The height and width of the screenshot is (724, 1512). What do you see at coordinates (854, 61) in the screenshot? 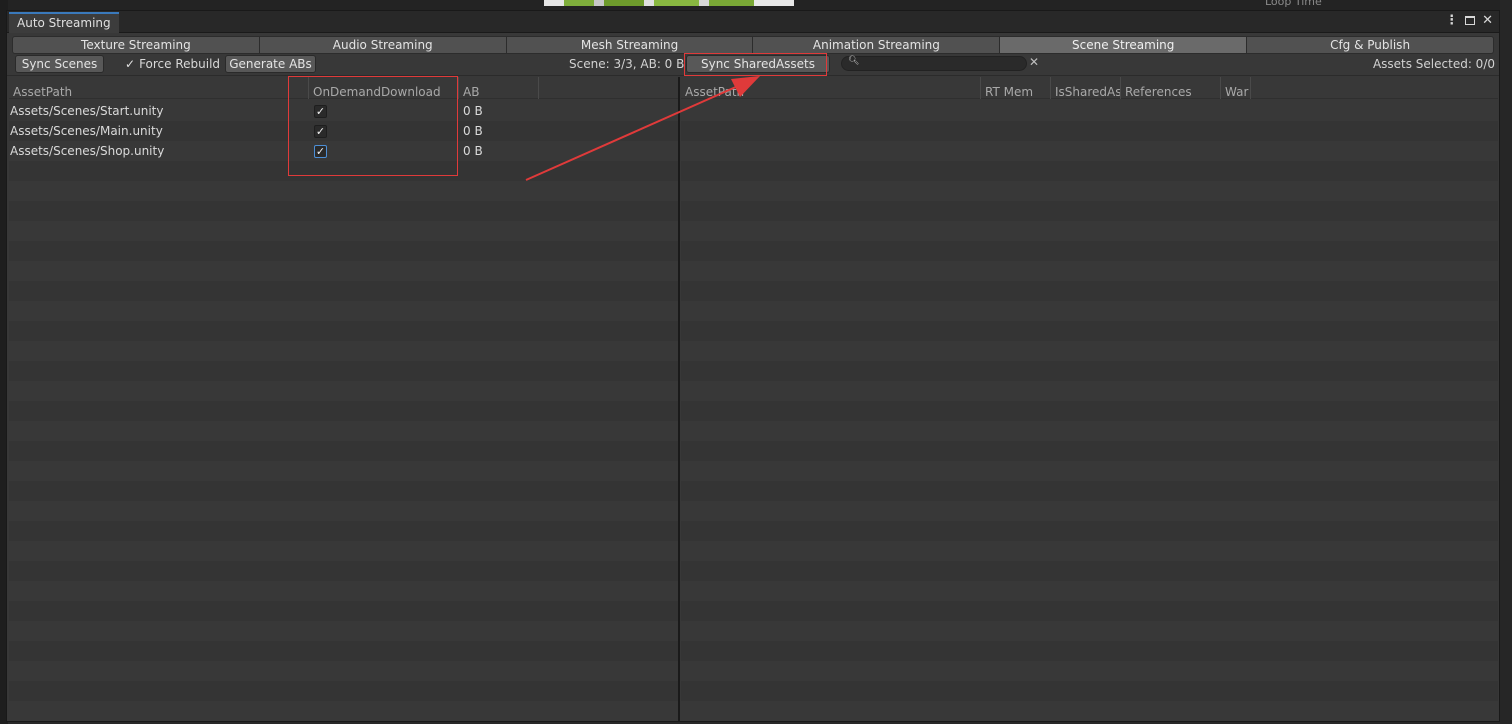
I see `search-icon: 🔍︎` at bounding box center [854, 61].